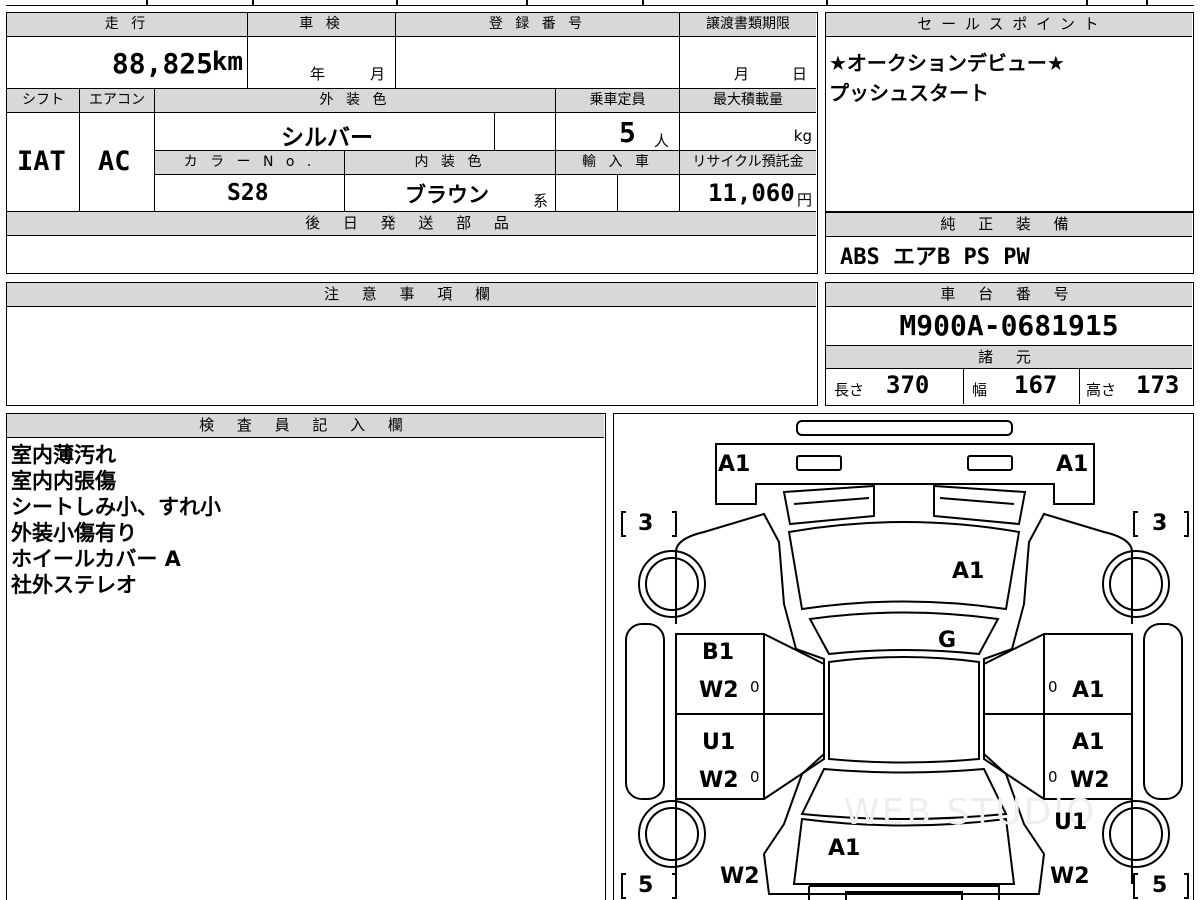  What do you see at coordinates (116, 507) in the screenshot?
I see `inspector-note-3: シートしみ小、すれ小` at bounding box center [116, 507].